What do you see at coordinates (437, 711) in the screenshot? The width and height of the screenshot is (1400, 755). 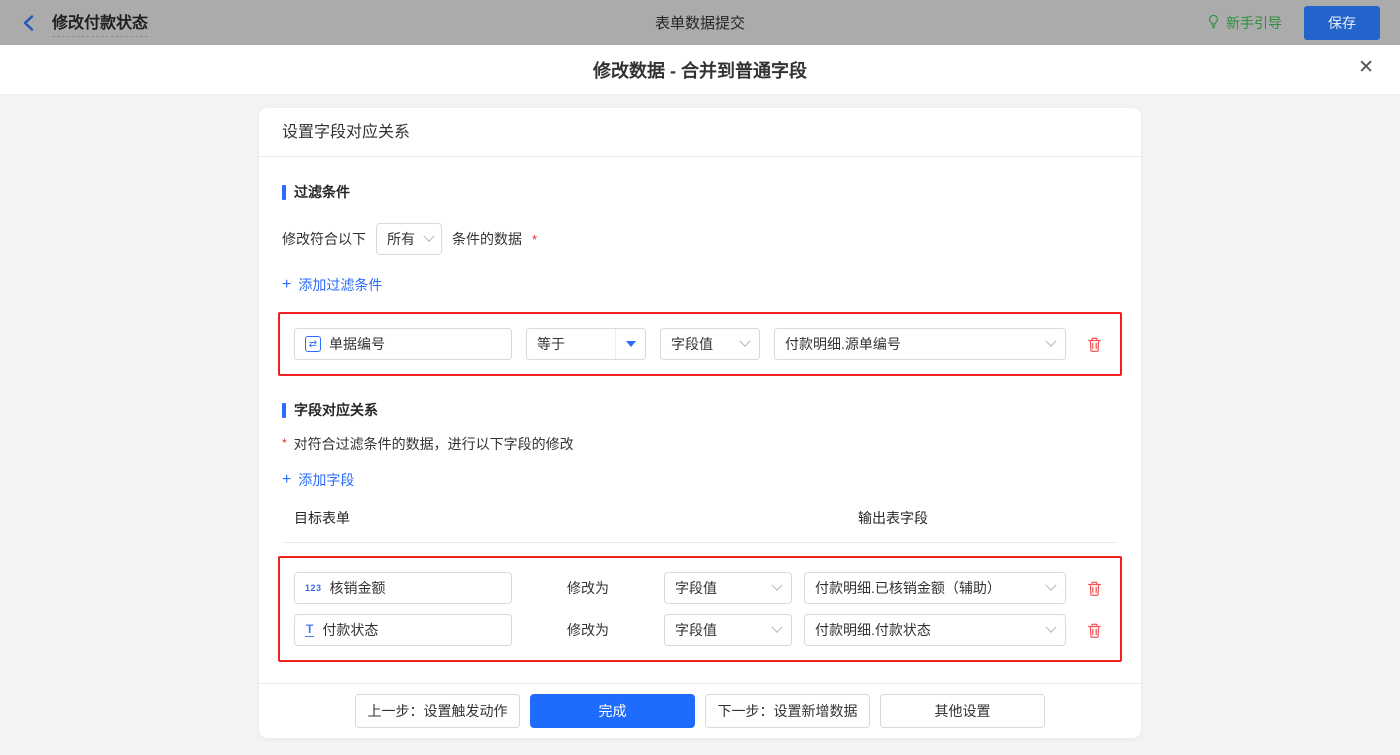 I see `prev-step-button: 上一步：设置触发动作` at bounding box center [437, 711].